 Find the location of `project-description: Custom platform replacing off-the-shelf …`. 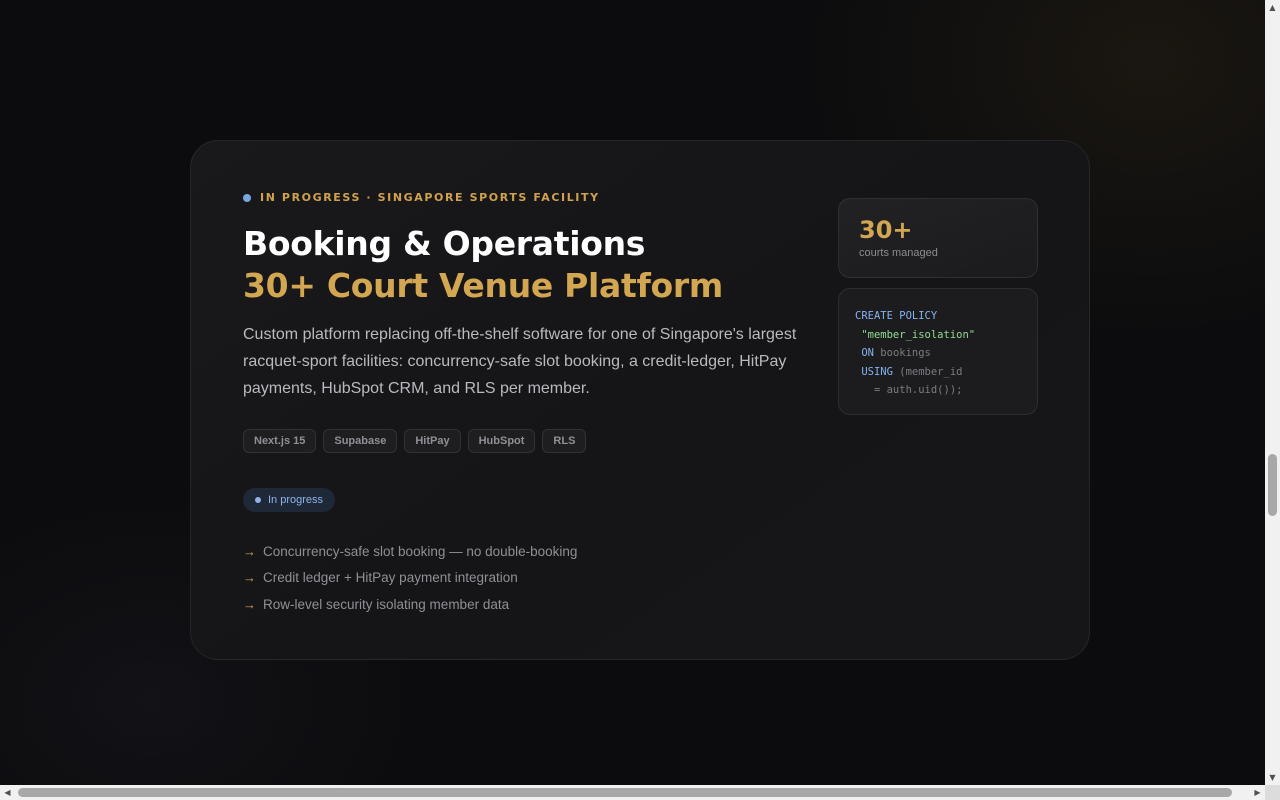

project-description: Custom platform replacing off-the-shelf … is located at coordinates (520, 361).